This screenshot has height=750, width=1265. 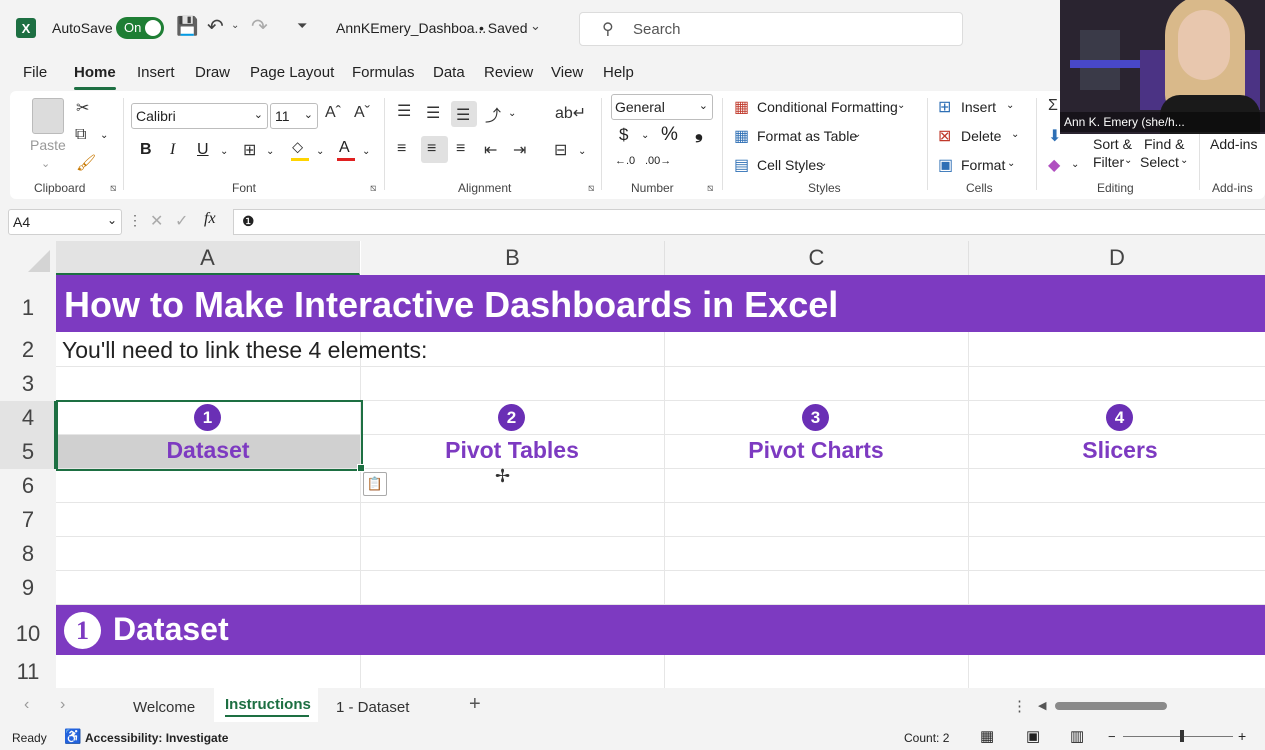 What do you see at coordinates (512, 450) in the screenshot?
I see `element-label-pivot-tables: Pivot Tables` at bounding box center [512, 450].